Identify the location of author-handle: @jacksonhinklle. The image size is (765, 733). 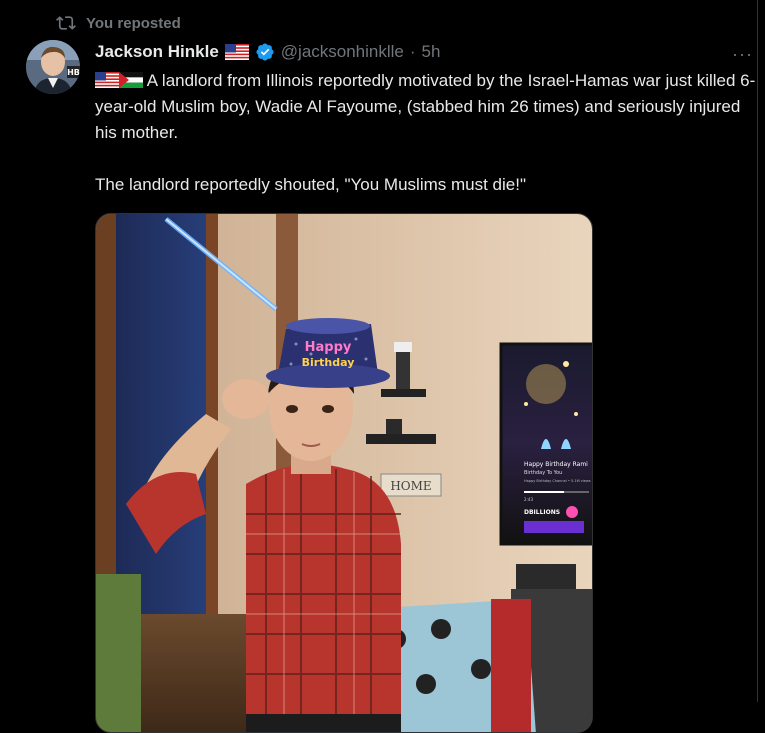
(342, 52).